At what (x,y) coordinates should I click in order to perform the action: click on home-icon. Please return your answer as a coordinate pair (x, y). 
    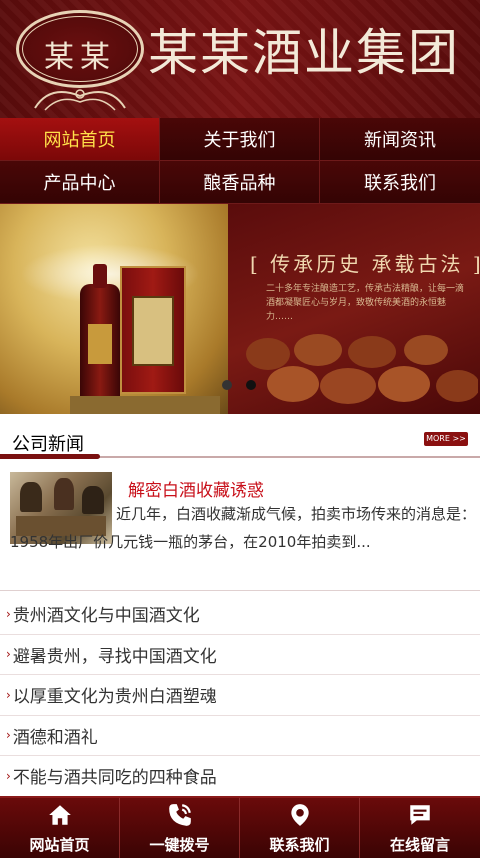
    Looking at the image, I should click on (59, 814).